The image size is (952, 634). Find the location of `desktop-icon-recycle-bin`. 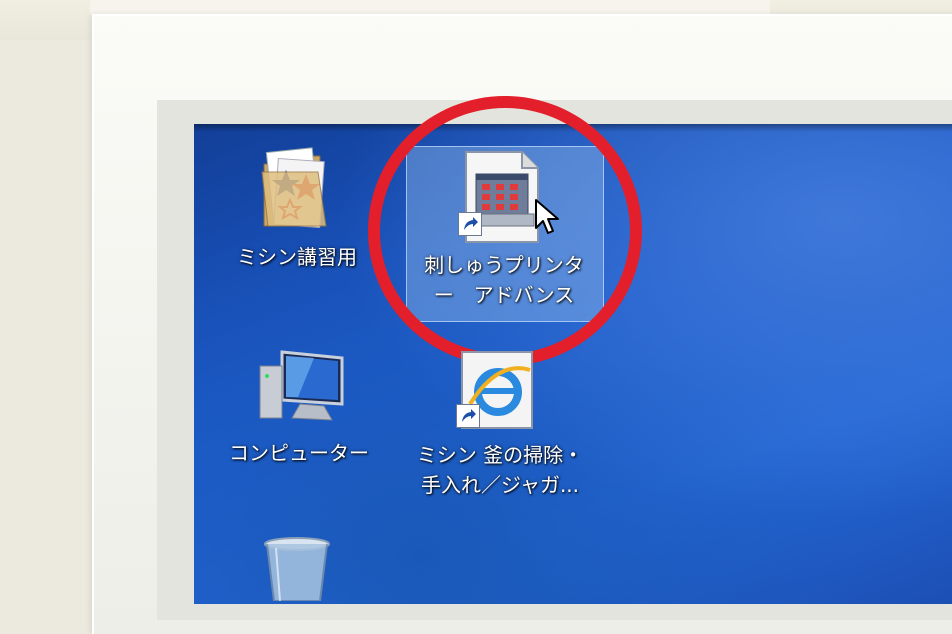

desktop-icon-recycle-bin is located at coordinates (300, 565).